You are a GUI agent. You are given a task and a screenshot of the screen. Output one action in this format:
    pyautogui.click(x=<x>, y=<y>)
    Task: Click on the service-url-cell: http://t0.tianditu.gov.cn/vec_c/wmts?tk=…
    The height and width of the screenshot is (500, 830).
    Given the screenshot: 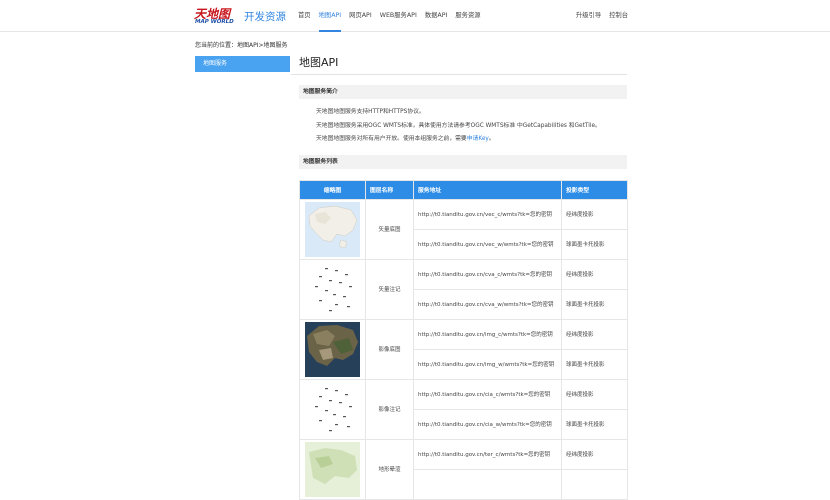 What is the action you would take?
    pyautogui.click(x=487, y=214)
    